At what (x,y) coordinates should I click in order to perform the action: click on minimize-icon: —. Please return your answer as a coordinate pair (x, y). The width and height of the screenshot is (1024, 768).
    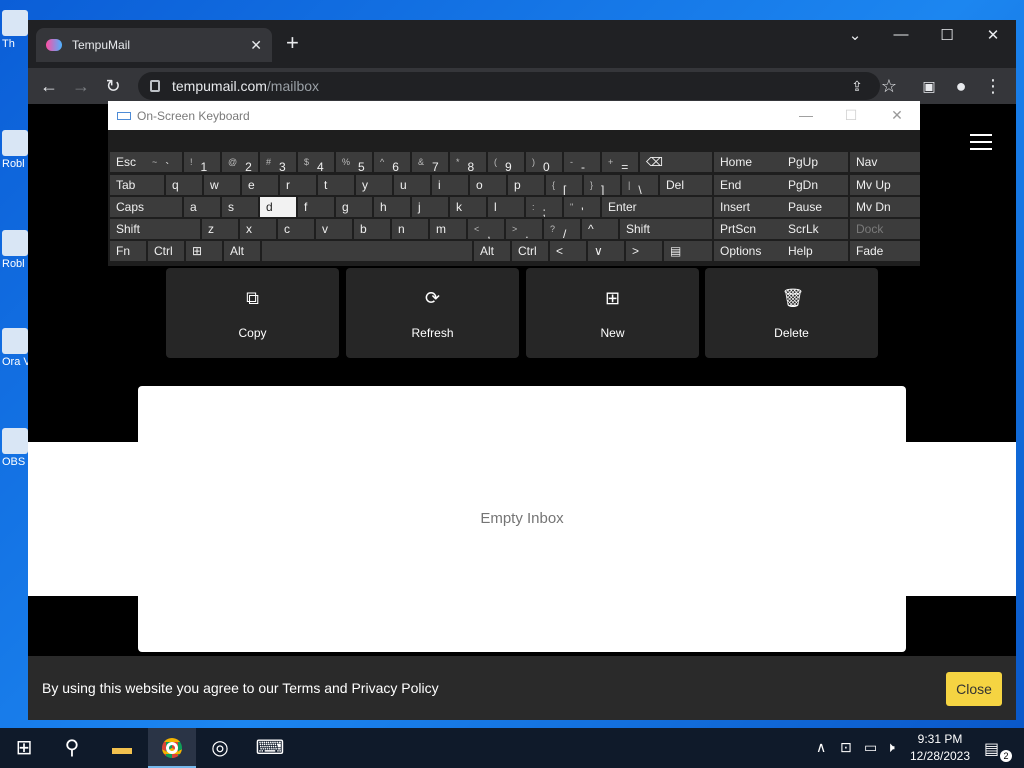
    Looking at the image, I should click on (901, 34).